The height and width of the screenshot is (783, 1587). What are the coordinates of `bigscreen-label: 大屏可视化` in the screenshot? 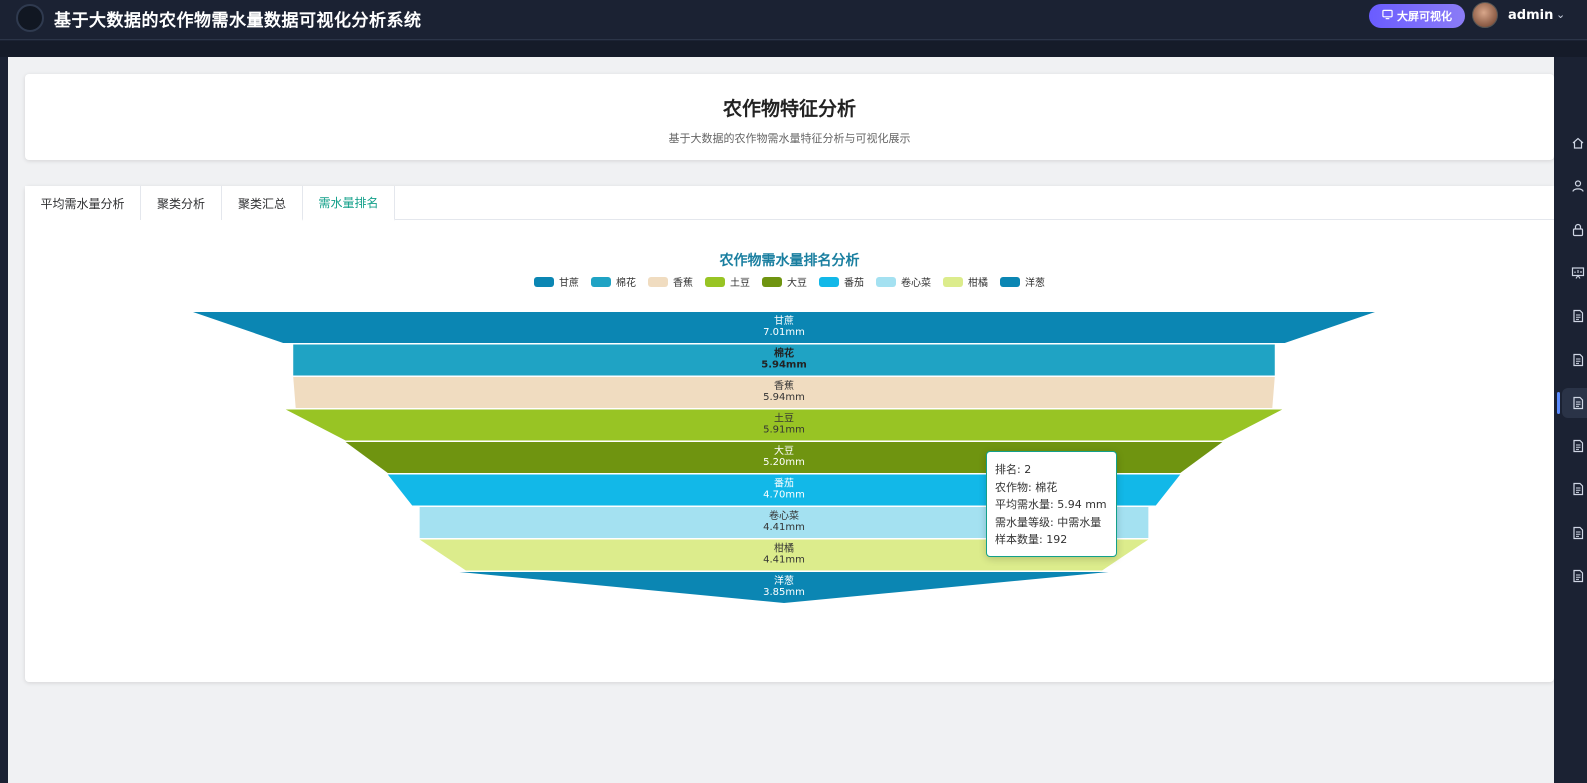 It's located at (1424, 16).